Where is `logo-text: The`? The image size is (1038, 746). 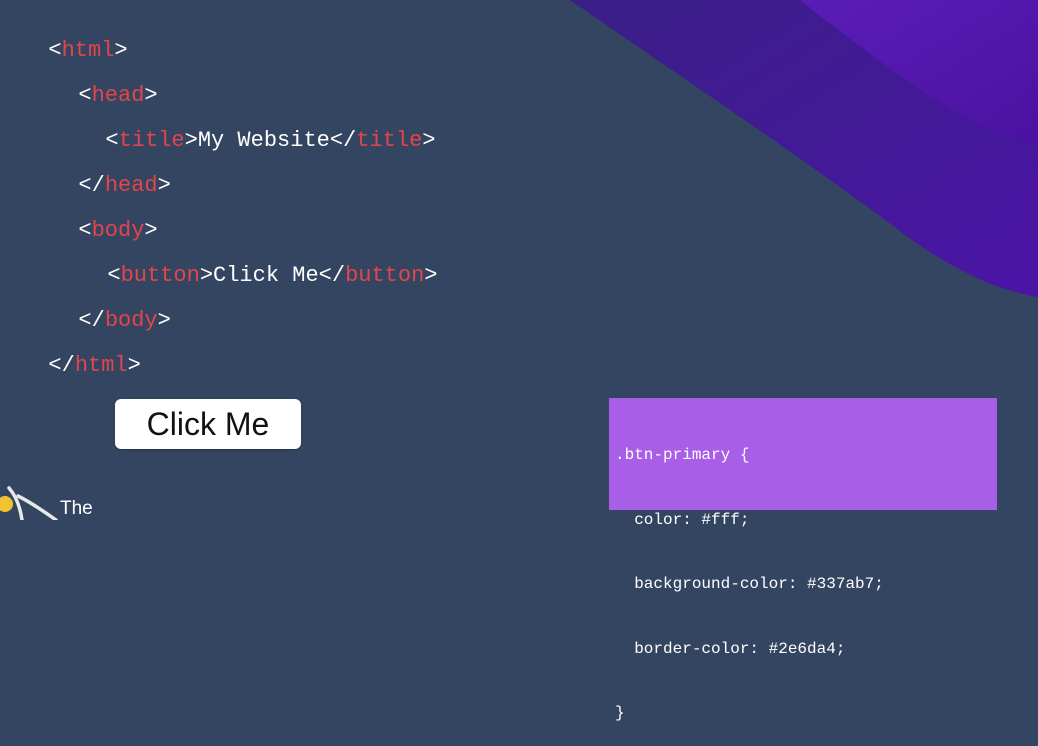
logo-text: The is located at coordinates (76, 508).